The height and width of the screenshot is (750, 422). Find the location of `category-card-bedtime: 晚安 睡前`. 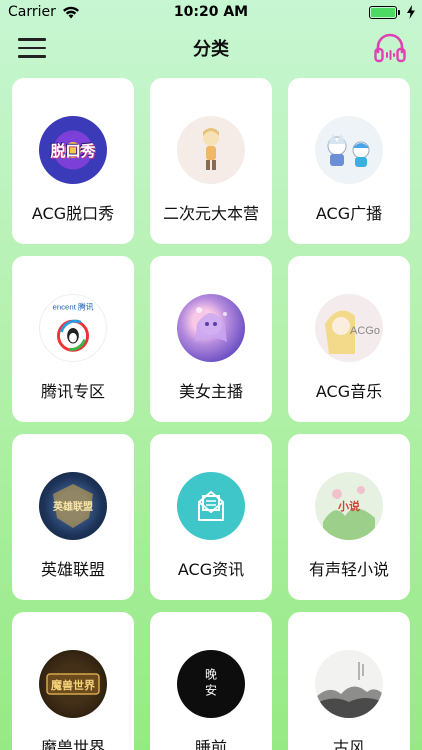

category-card-bedtime: 晚安 睡前 is located at coordinates (211, 681).